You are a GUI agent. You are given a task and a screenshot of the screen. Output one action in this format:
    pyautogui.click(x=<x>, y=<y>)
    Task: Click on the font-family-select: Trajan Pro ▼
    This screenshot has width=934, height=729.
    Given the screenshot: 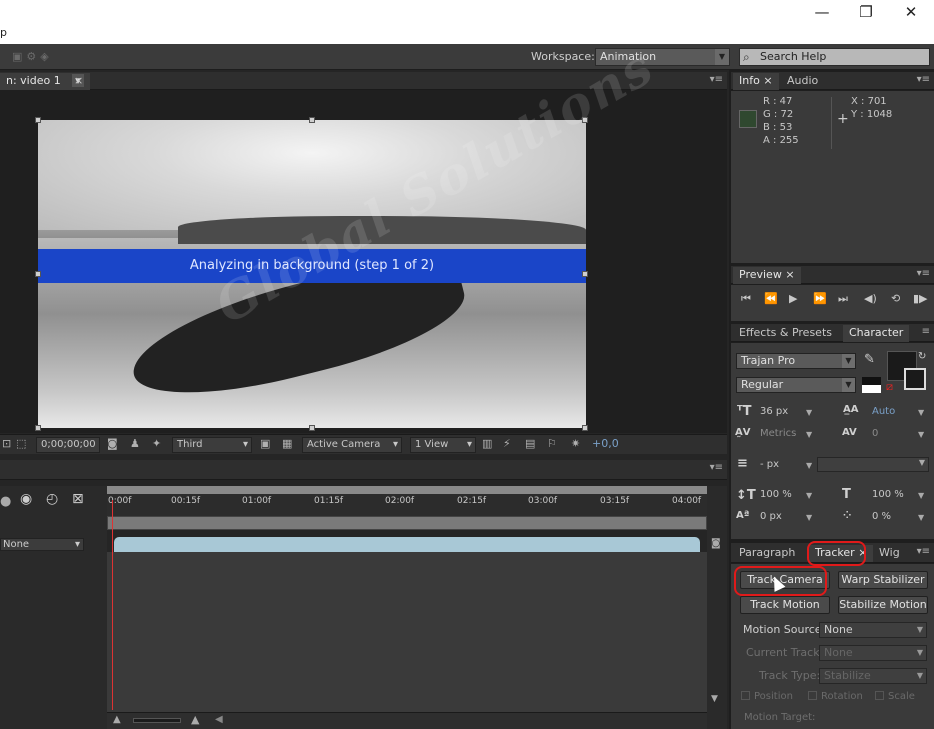 What is the action you would take?
    pyautogui.click(x=796, y=361)
    